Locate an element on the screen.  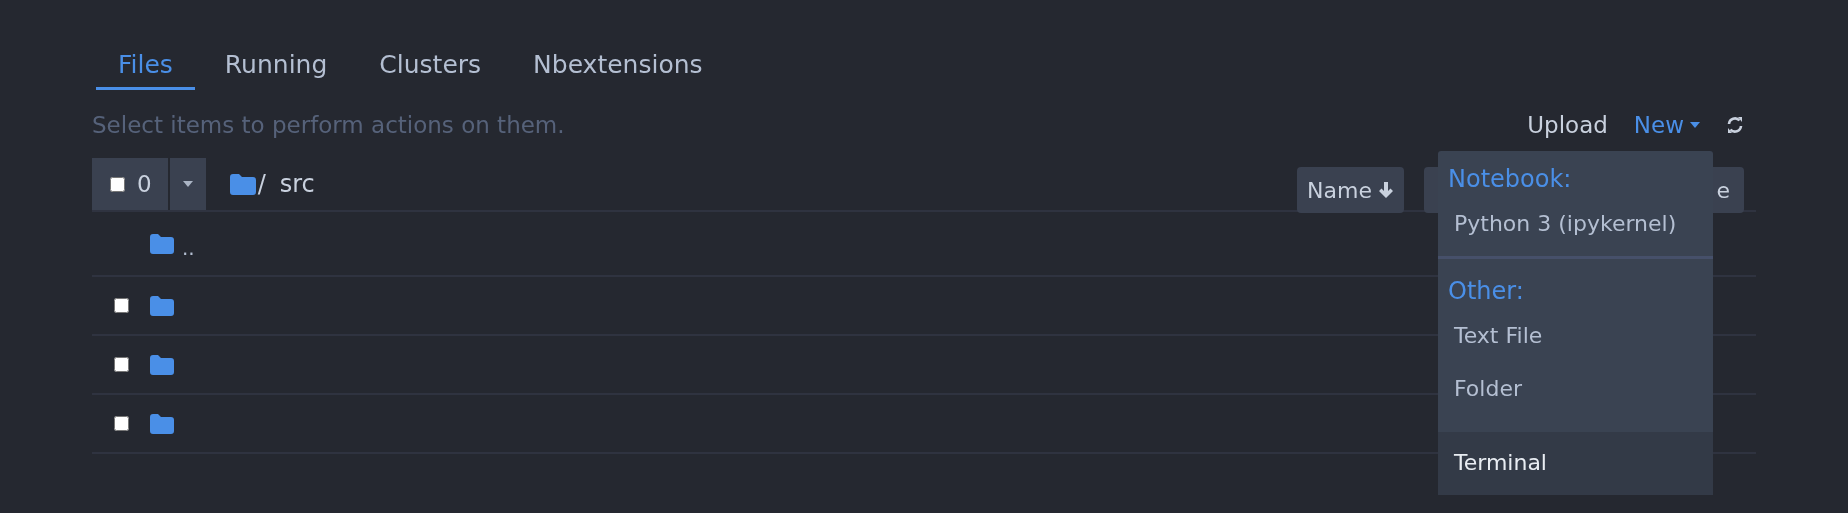
menu-item: Python 3 (ipykernel) is located at coordinates (1575, 223).